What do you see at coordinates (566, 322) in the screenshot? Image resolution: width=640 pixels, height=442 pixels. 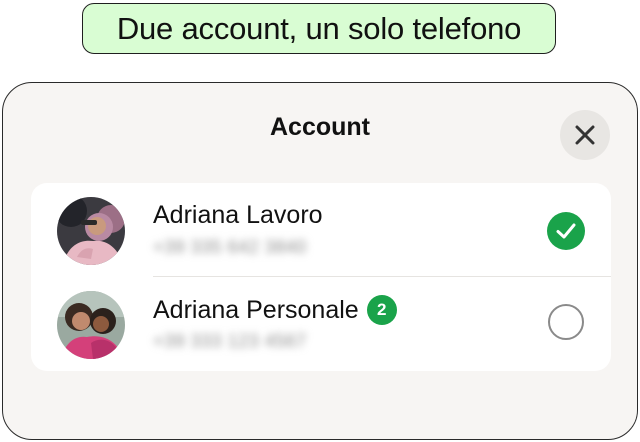 I see `unselected-radio` at bounding box center [566, 322].